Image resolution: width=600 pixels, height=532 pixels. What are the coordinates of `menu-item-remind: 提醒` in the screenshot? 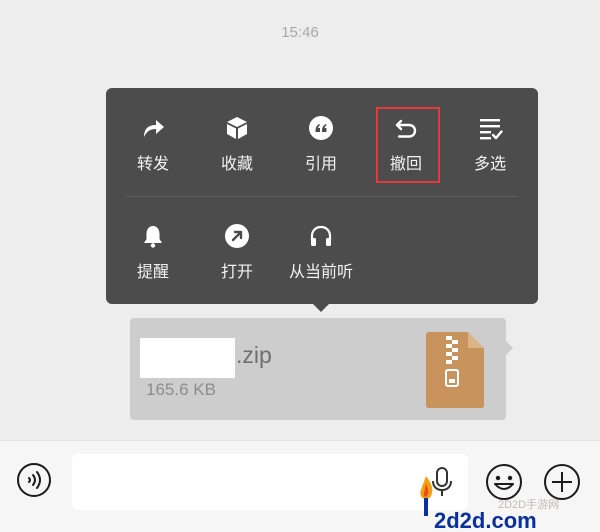 It's located at (153, 252).